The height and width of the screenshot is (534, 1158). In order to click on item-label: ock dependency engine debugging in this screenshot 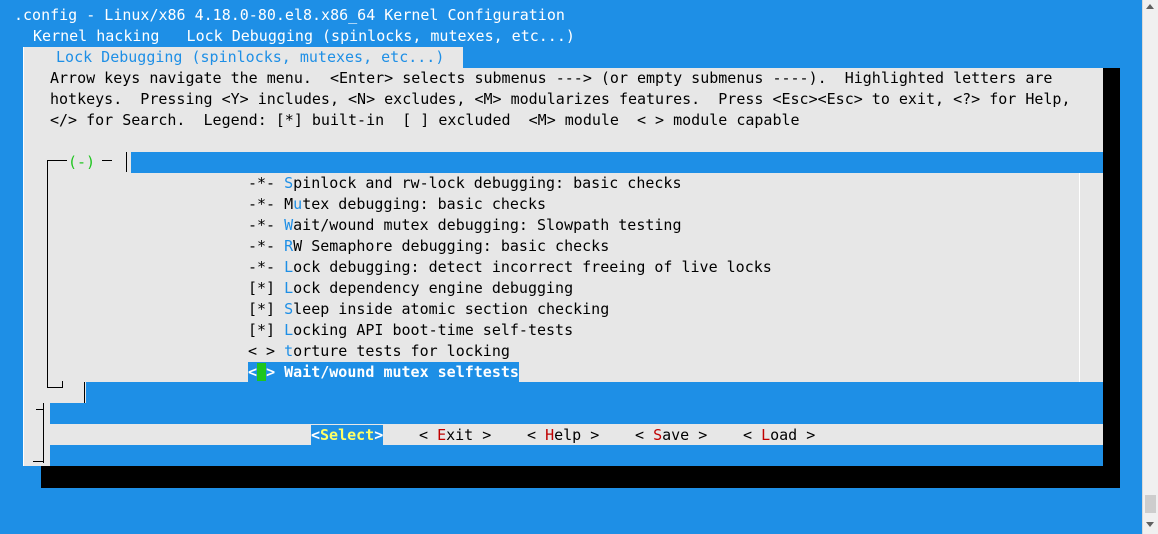, I will do `click(433, 288)`.